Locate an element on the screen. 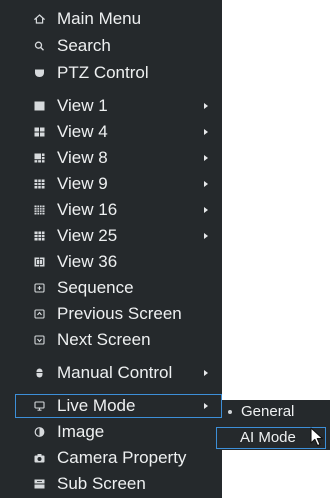  live-mode-icon is located at coordinates (39, 406).